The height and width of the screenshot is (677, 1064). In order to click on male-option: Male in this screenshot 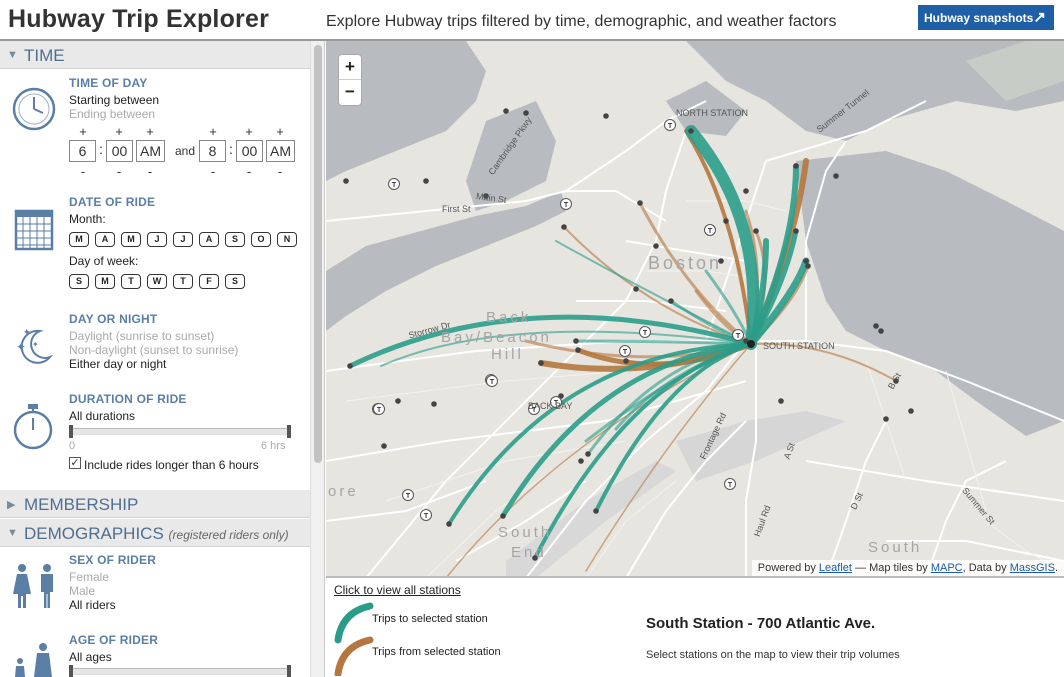, I will do `click(82, 591)`.